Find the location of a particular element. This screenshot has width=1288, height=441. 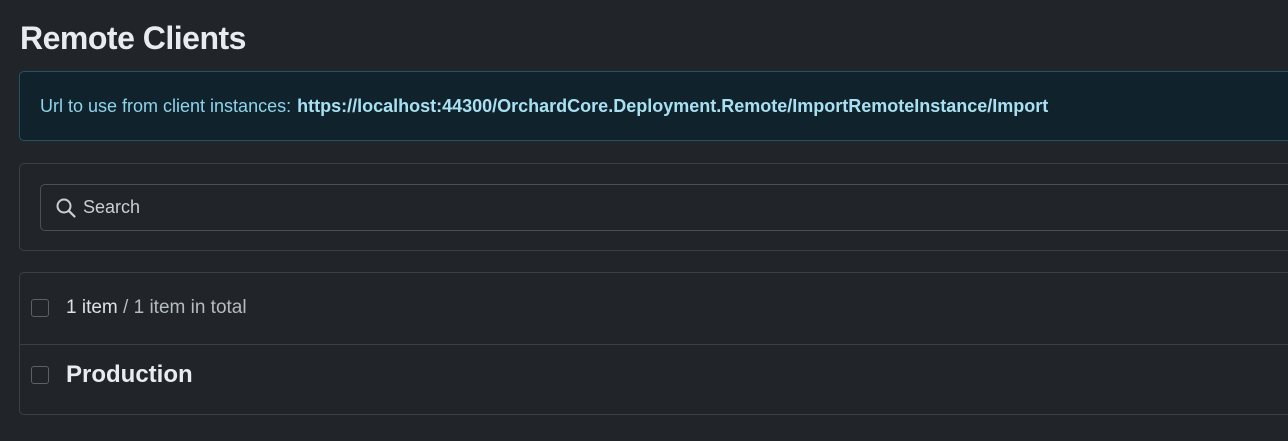

items-total: 1 item in total is located at coordinates (190, 307).